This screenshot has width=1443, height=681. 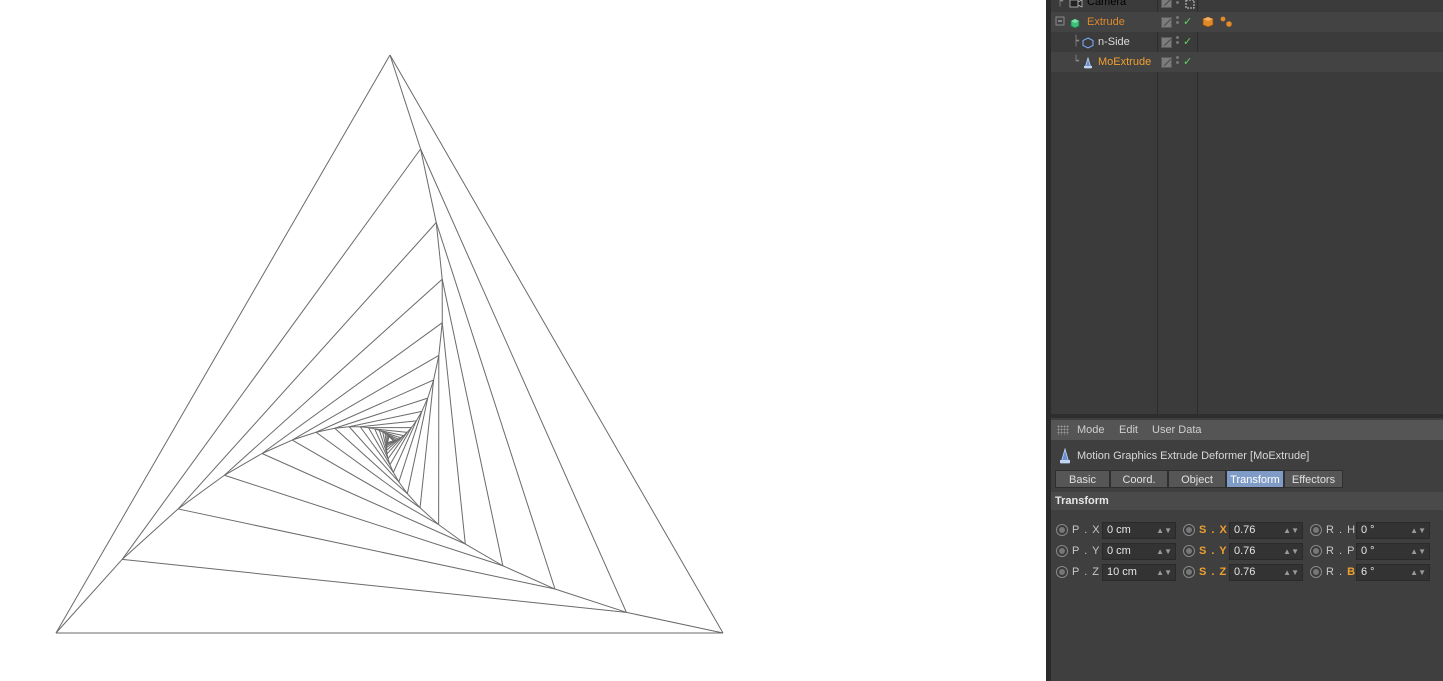 I want to click on moextrude-icon, so click(x=1088, y=62).